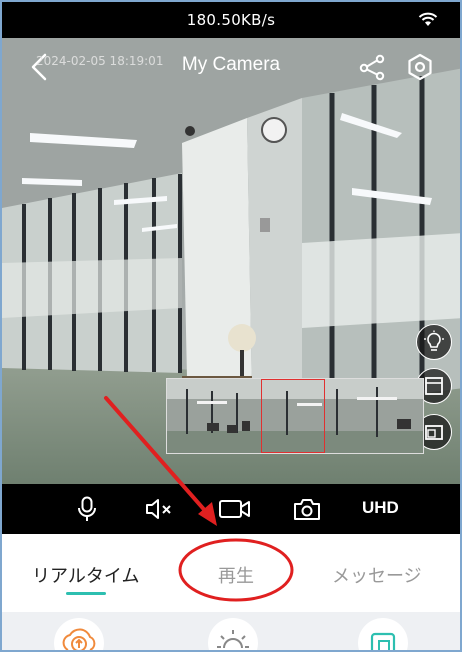 The height and width of the screenshot is (652, 462). What do you see at coordinates (372, 67) in the screenshot?
I see `share-icon` at bounding box center [372, 67].